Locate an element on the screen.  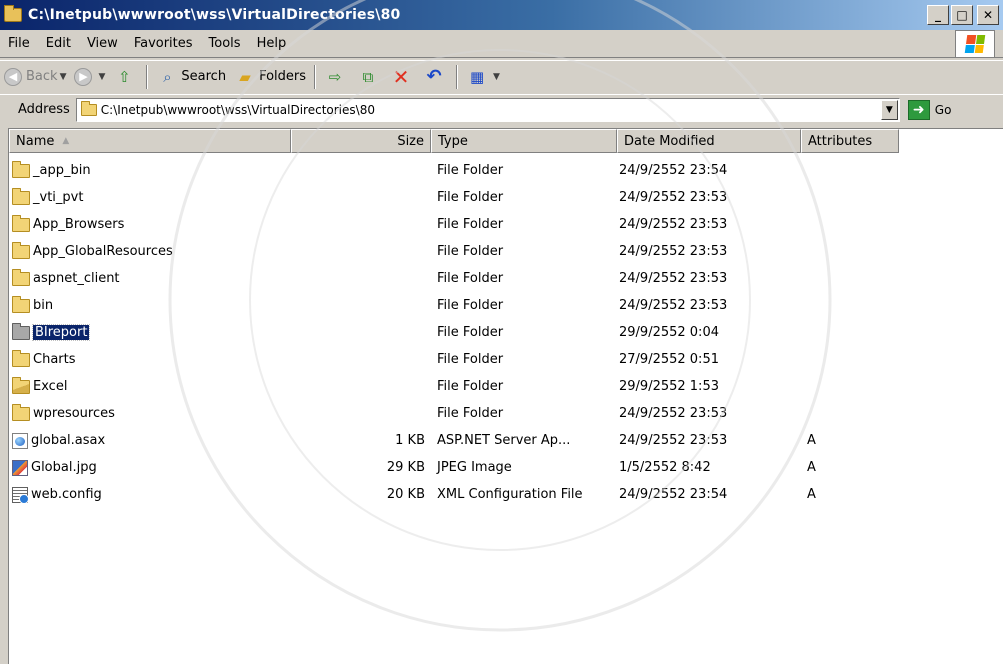
list-item: Excel File Folder 29/9/2552 1:53 is located at coordinates (506, 386).